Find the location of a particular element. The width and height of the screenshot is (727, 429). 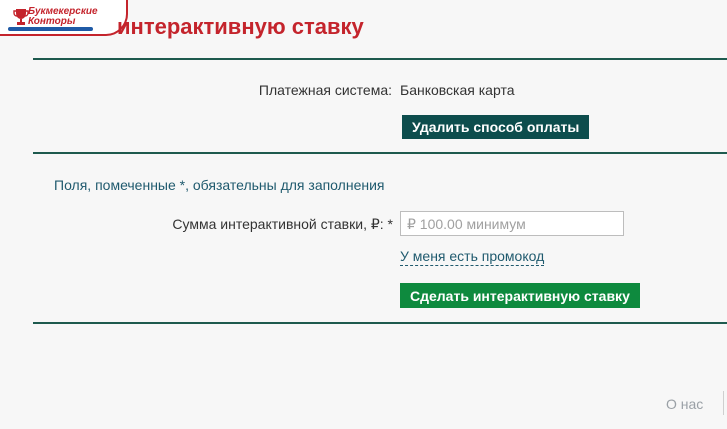

divider-middle is located at coordinates (380, 153).